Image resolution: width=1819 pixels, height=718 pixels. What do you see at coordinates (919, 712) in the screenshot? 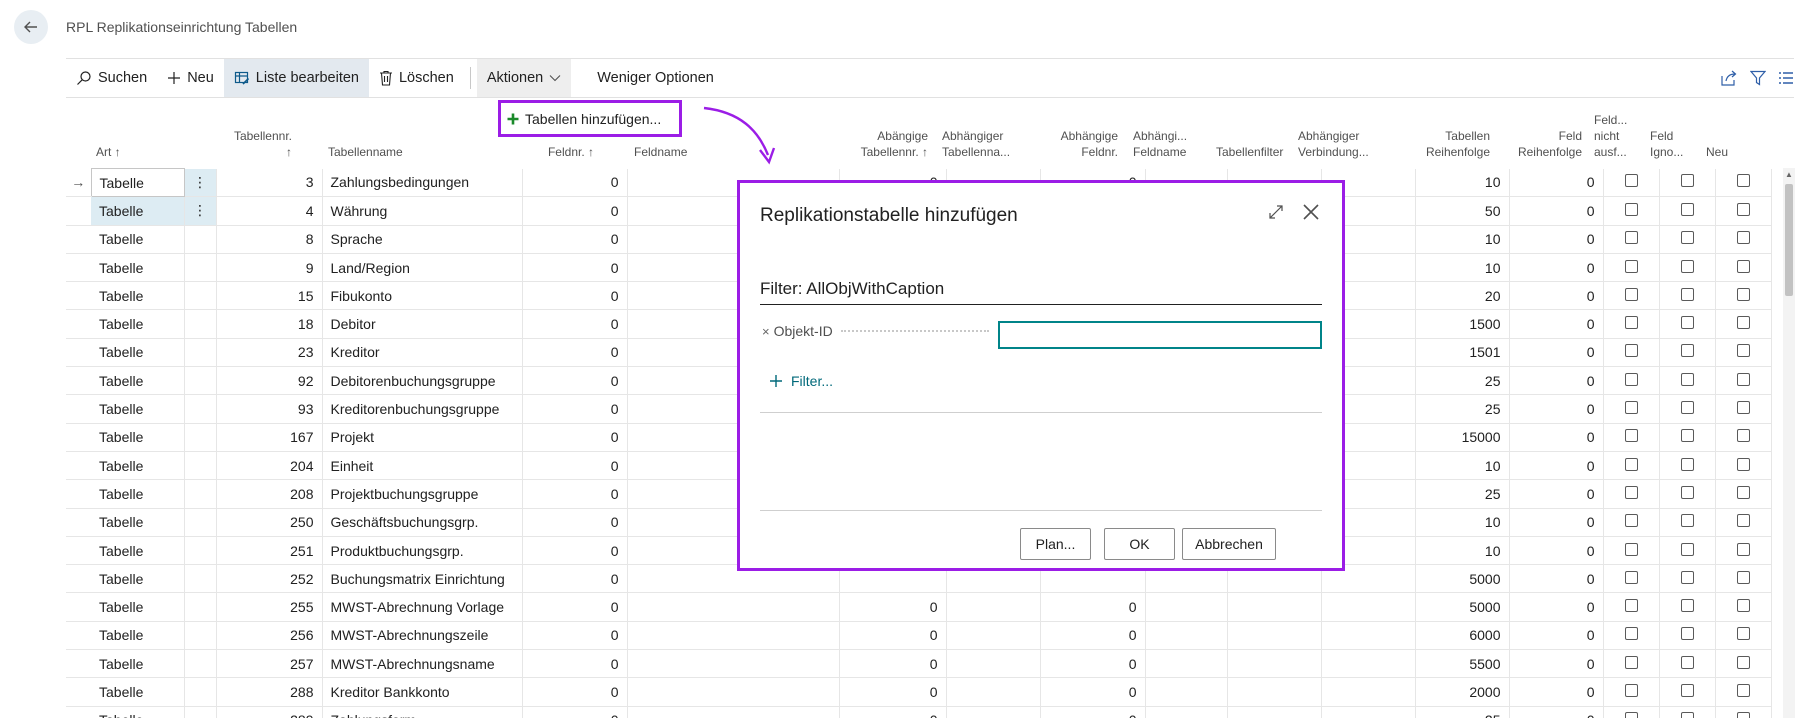
I see `table-row: Tabelle289Zahlungsform000250` at bounding box center [919, 712].